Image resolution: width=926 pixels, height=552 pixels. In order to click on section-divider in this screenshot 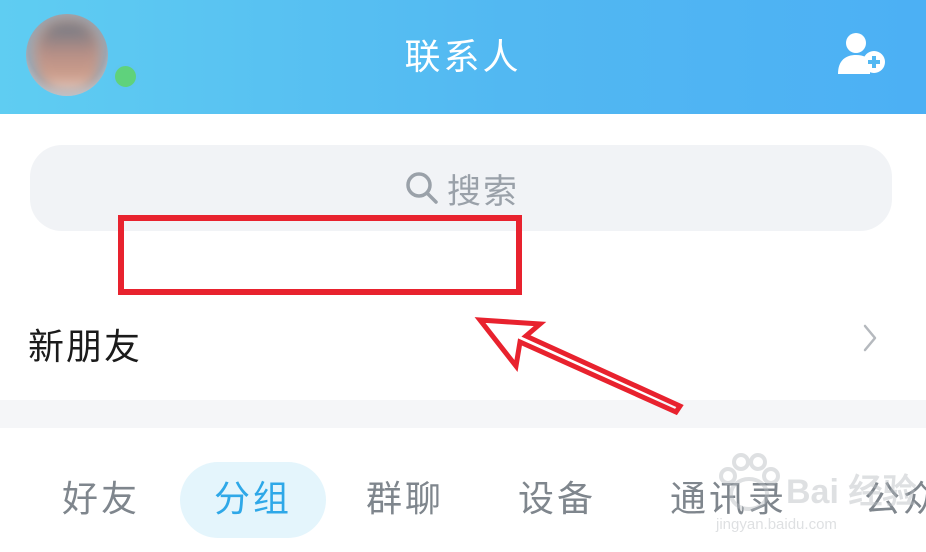, I will do `click(463, 414)`.